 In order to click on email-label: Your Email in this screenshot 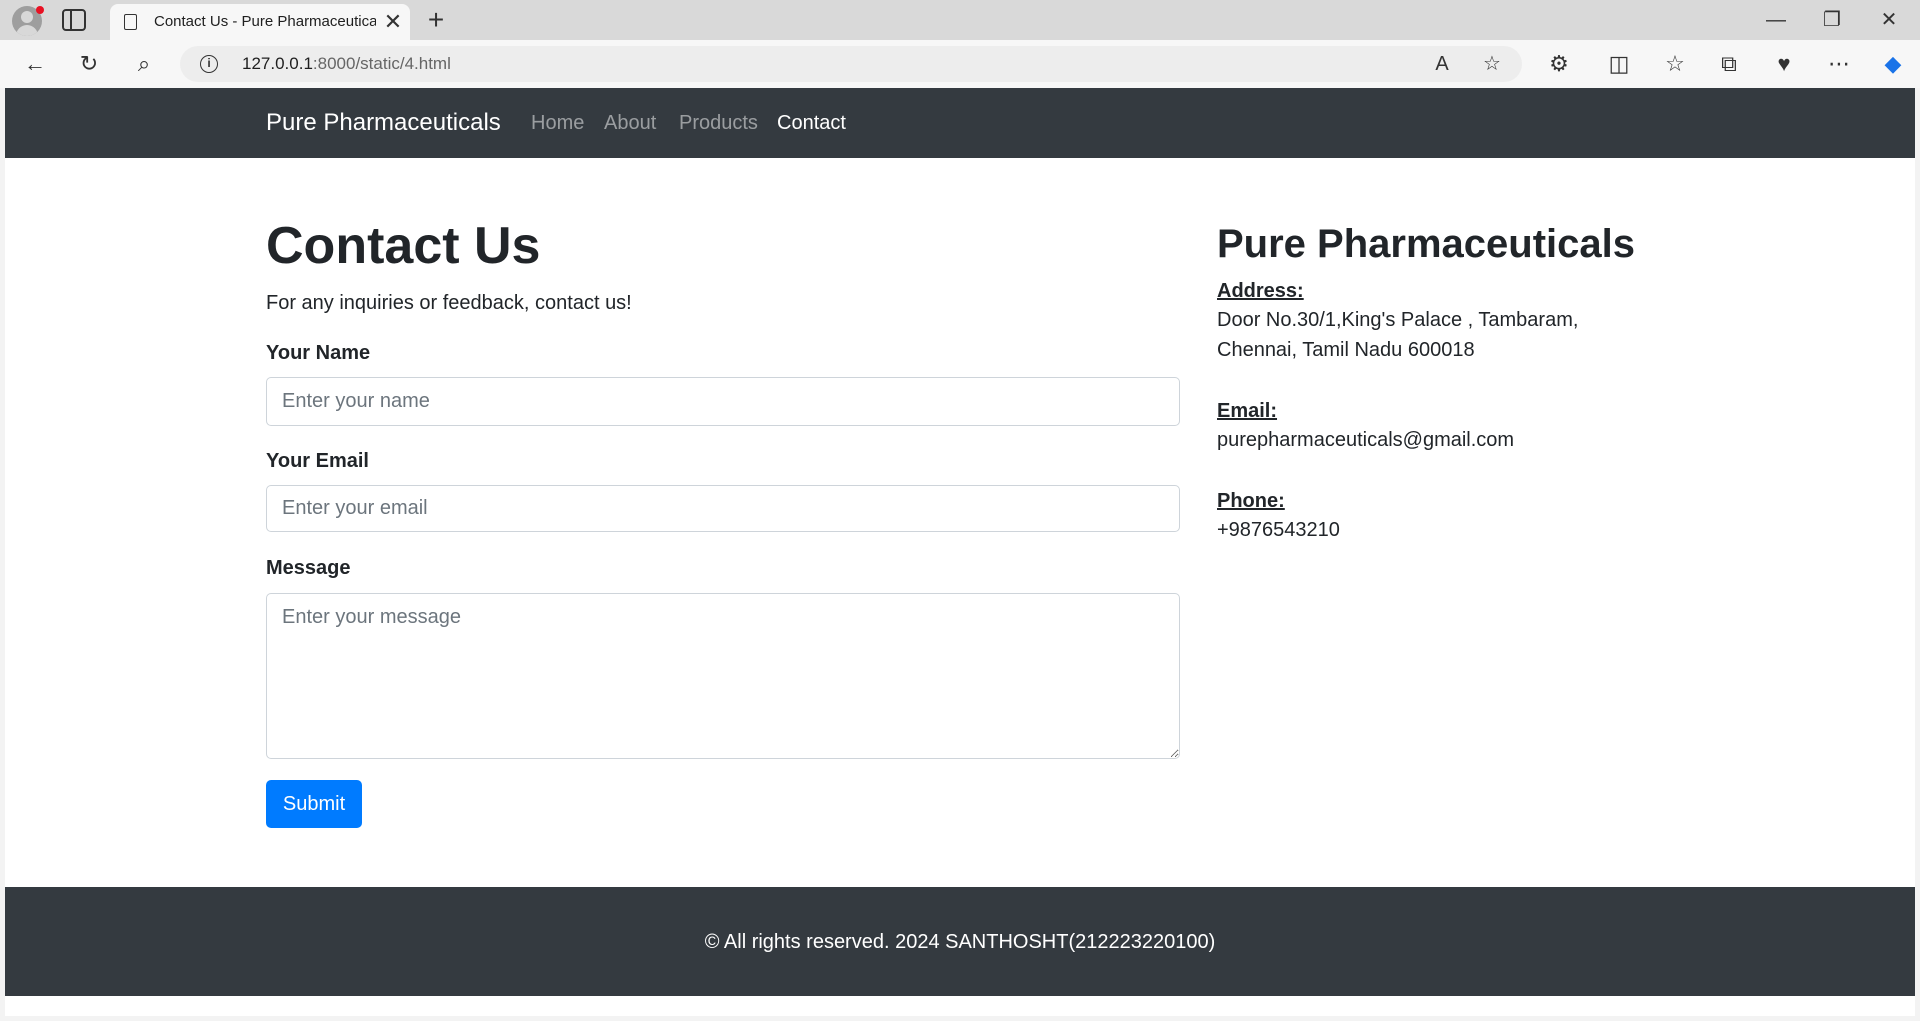, I will do `click(317, 461)`.